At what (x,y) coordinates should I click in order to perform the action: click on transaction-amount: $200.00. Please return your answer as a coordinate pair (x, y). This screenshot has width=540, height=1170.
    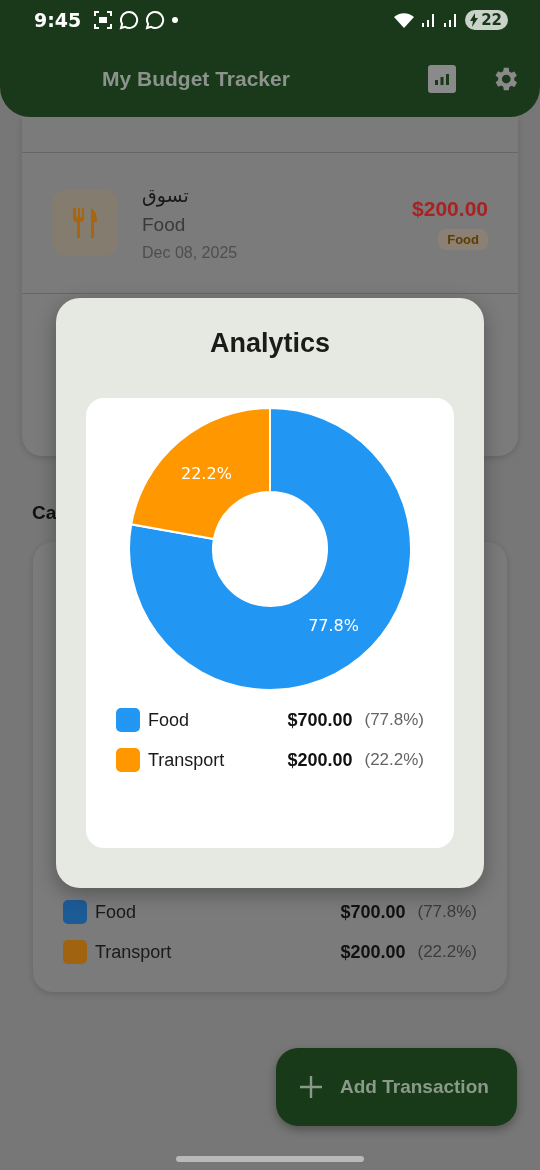
    Looking at the image, I should click on (450, 208).